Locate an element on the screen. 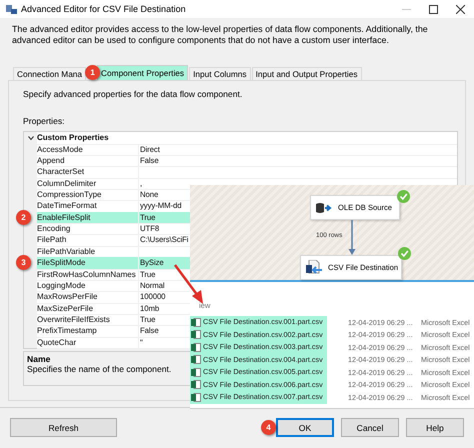  app-icon is located at coordinates (11, 9).